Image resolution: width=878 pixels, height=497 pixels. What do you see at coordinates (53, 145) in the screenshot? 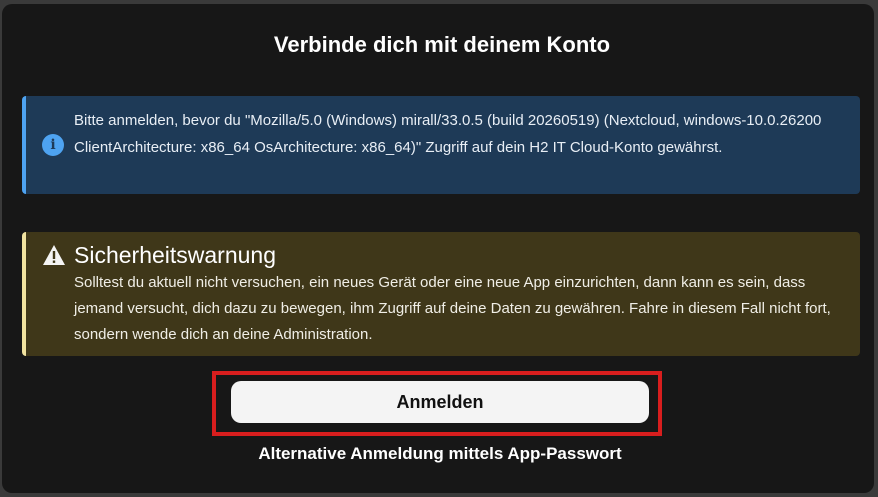
I see `info-icon: i` at bounding box center [53, 145].